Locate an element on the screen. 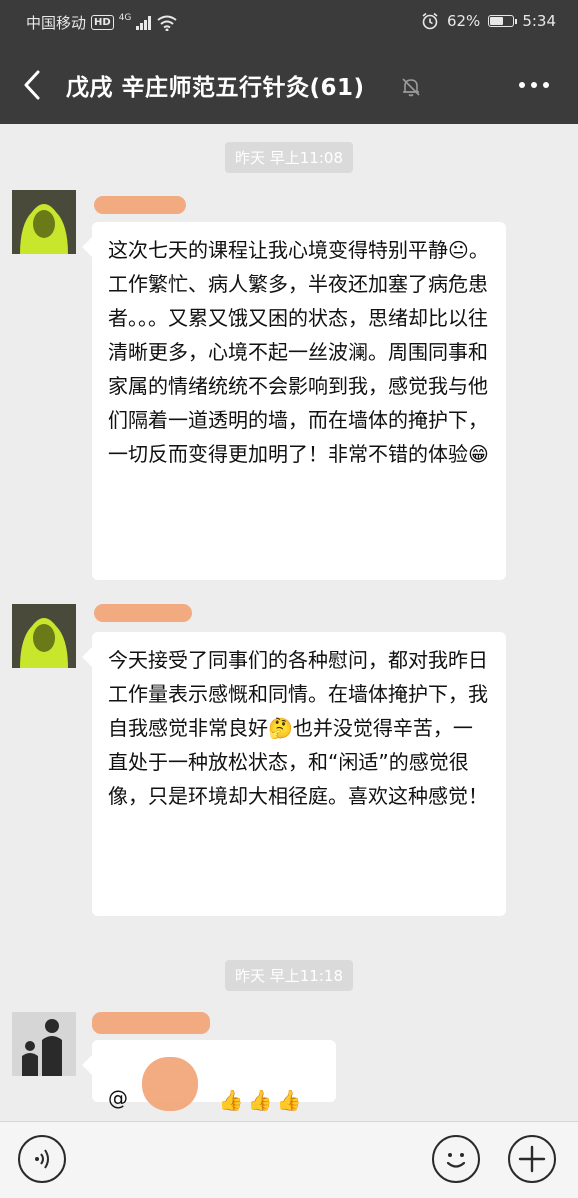 The image size is (578, 1198). voice-input-button is located at coordinates (42, 1159).